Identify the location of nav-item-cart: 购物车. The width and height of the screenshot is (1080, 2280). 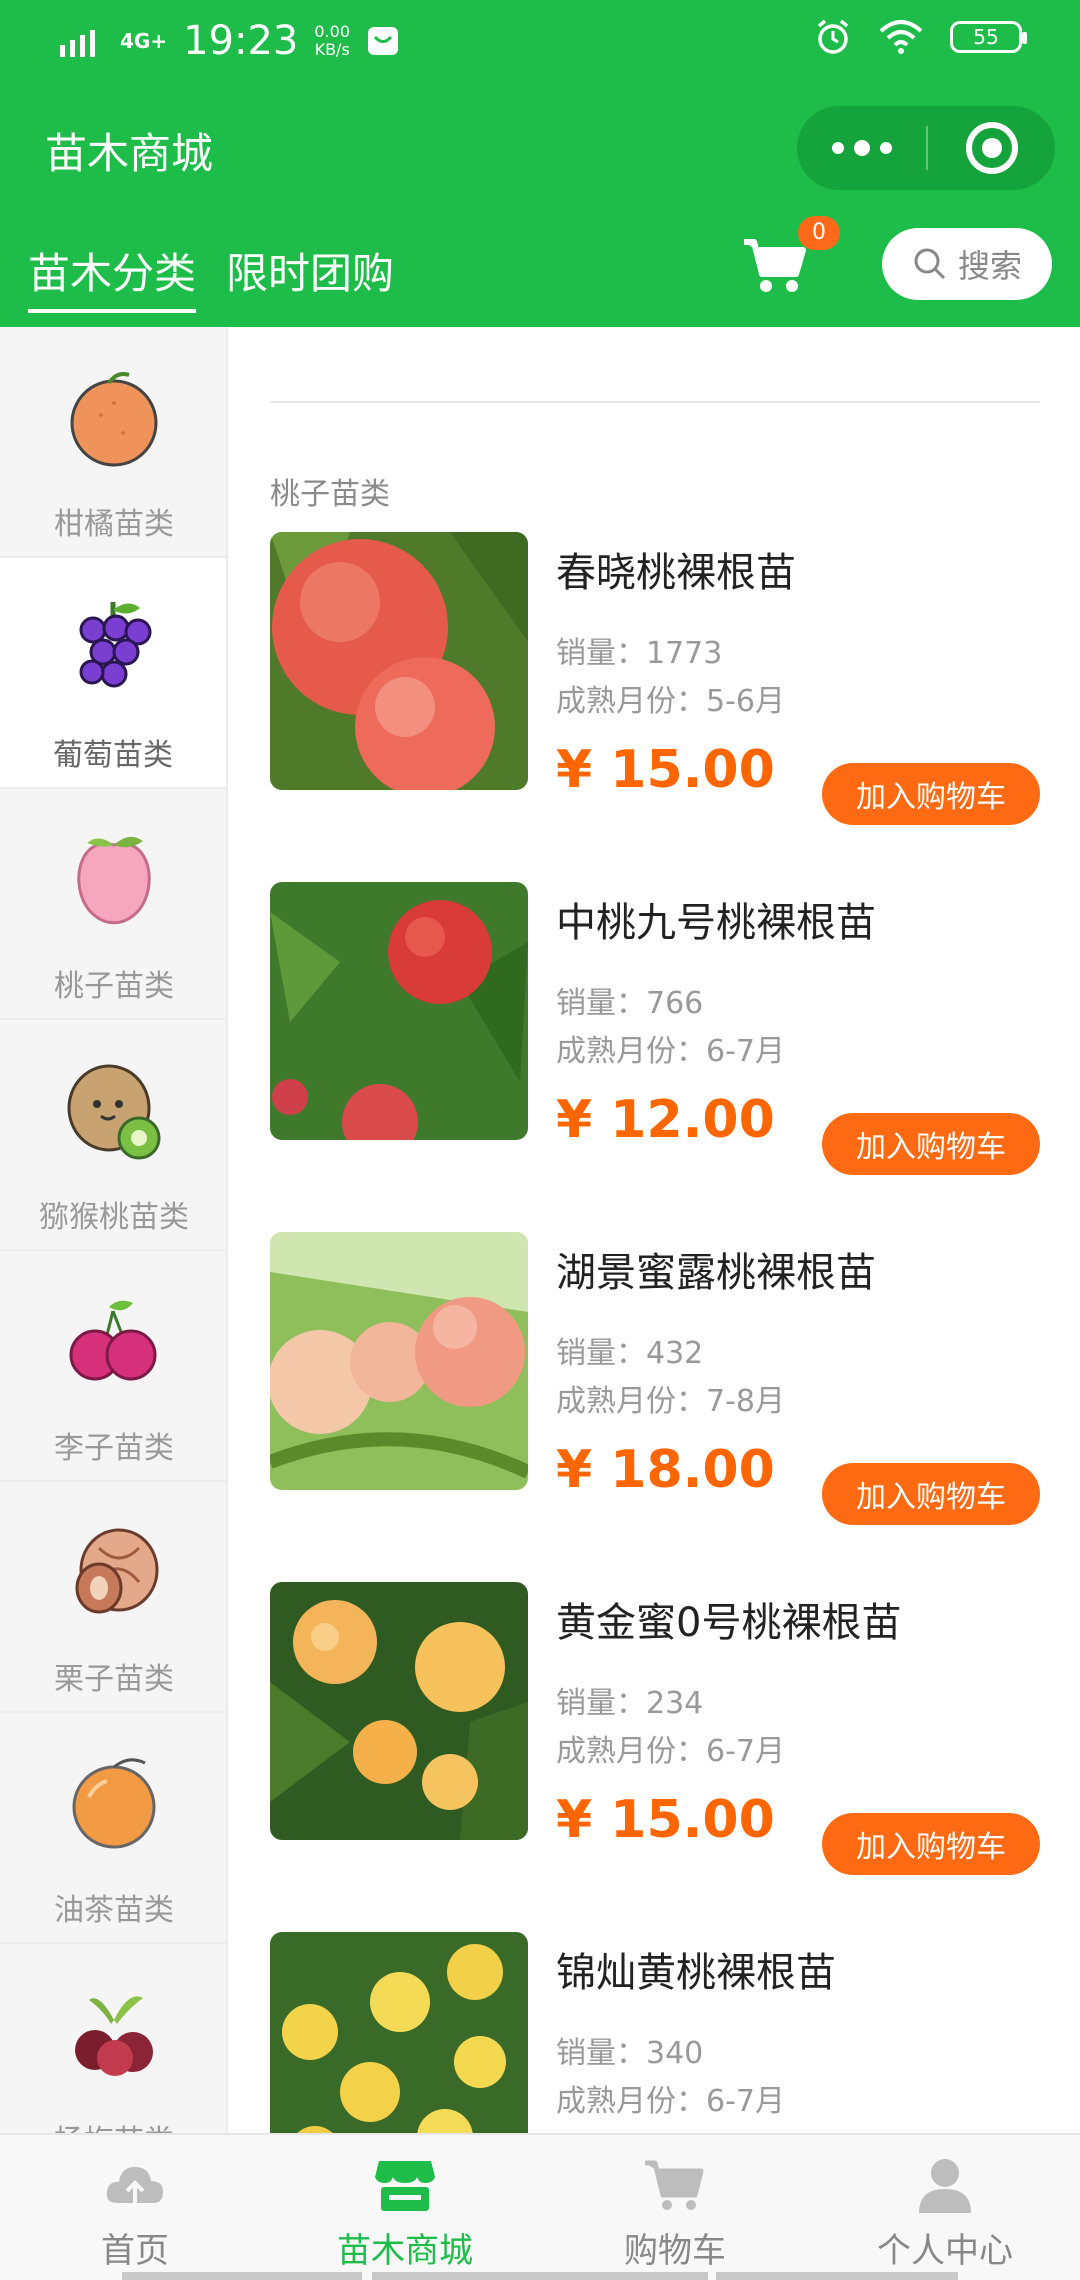
(675, 2207).